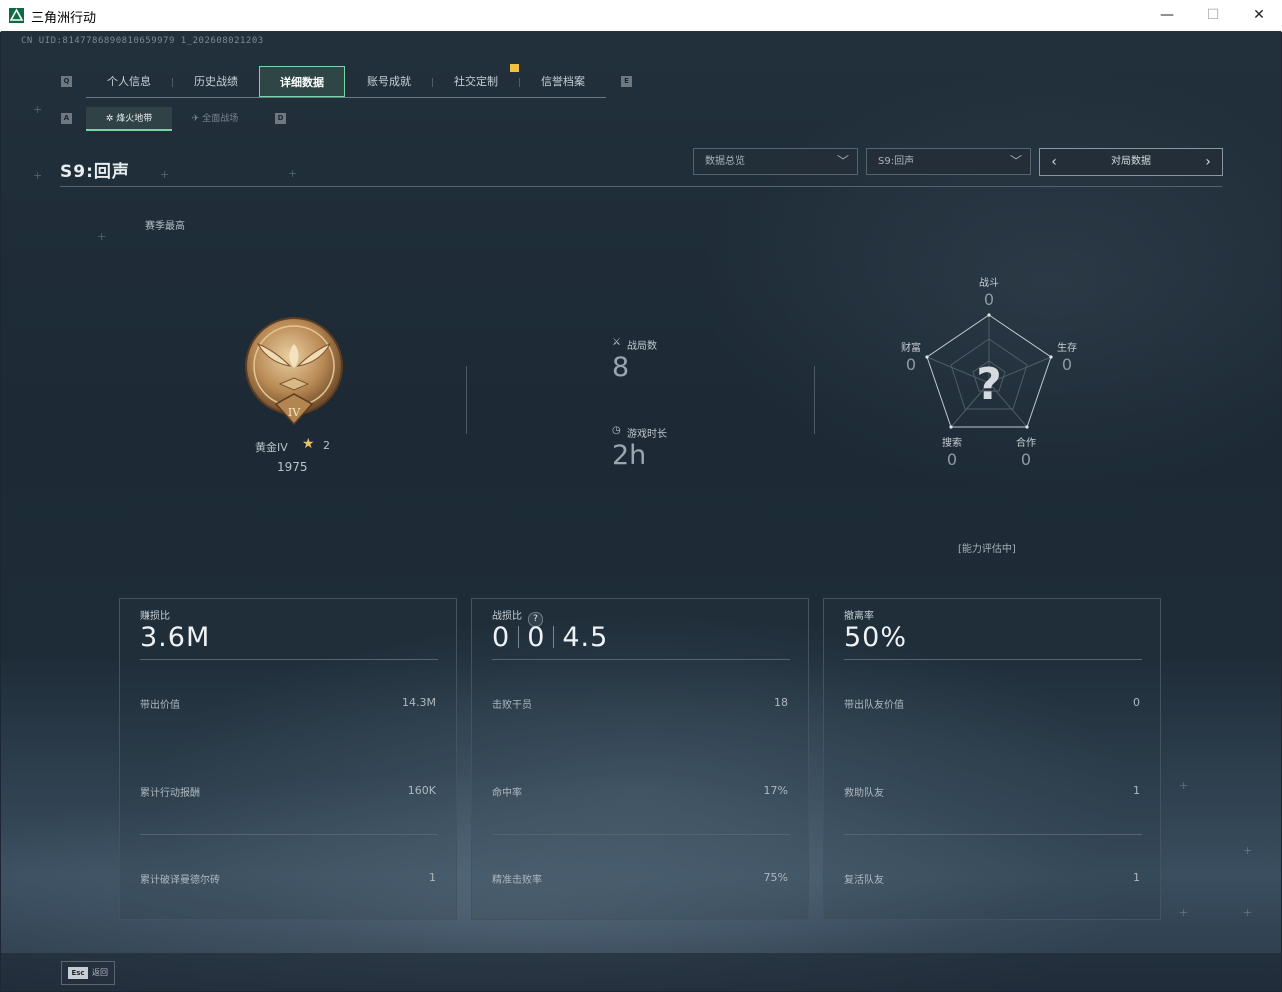 The image size is (1282, 992). I want to click on radar-coop-label: 合作, so click(1026, 443).